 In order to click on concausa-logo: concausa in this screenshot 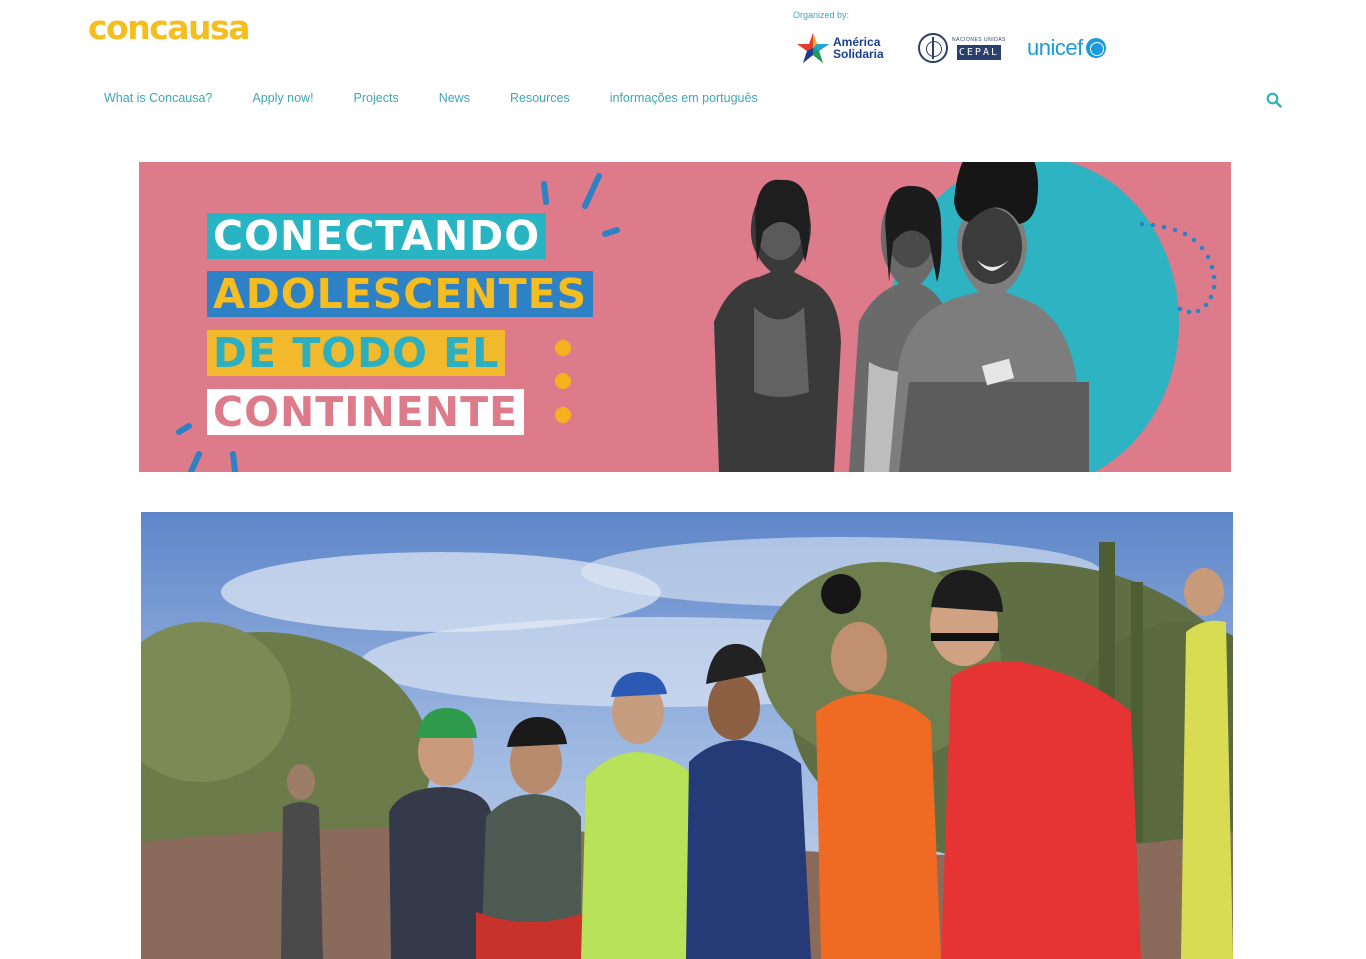, I will do `click(169, 27)`.